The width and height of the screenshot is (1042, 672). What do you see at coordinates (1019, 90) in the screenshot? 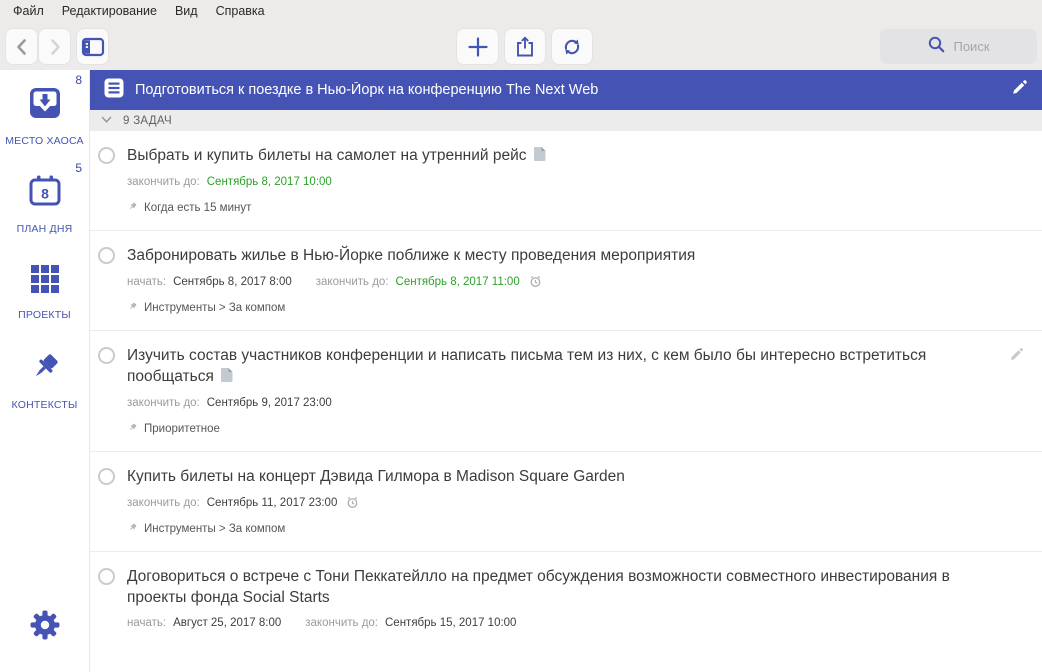
I see `edit-project-pencil-icon` at bounding box center [1019, 90].